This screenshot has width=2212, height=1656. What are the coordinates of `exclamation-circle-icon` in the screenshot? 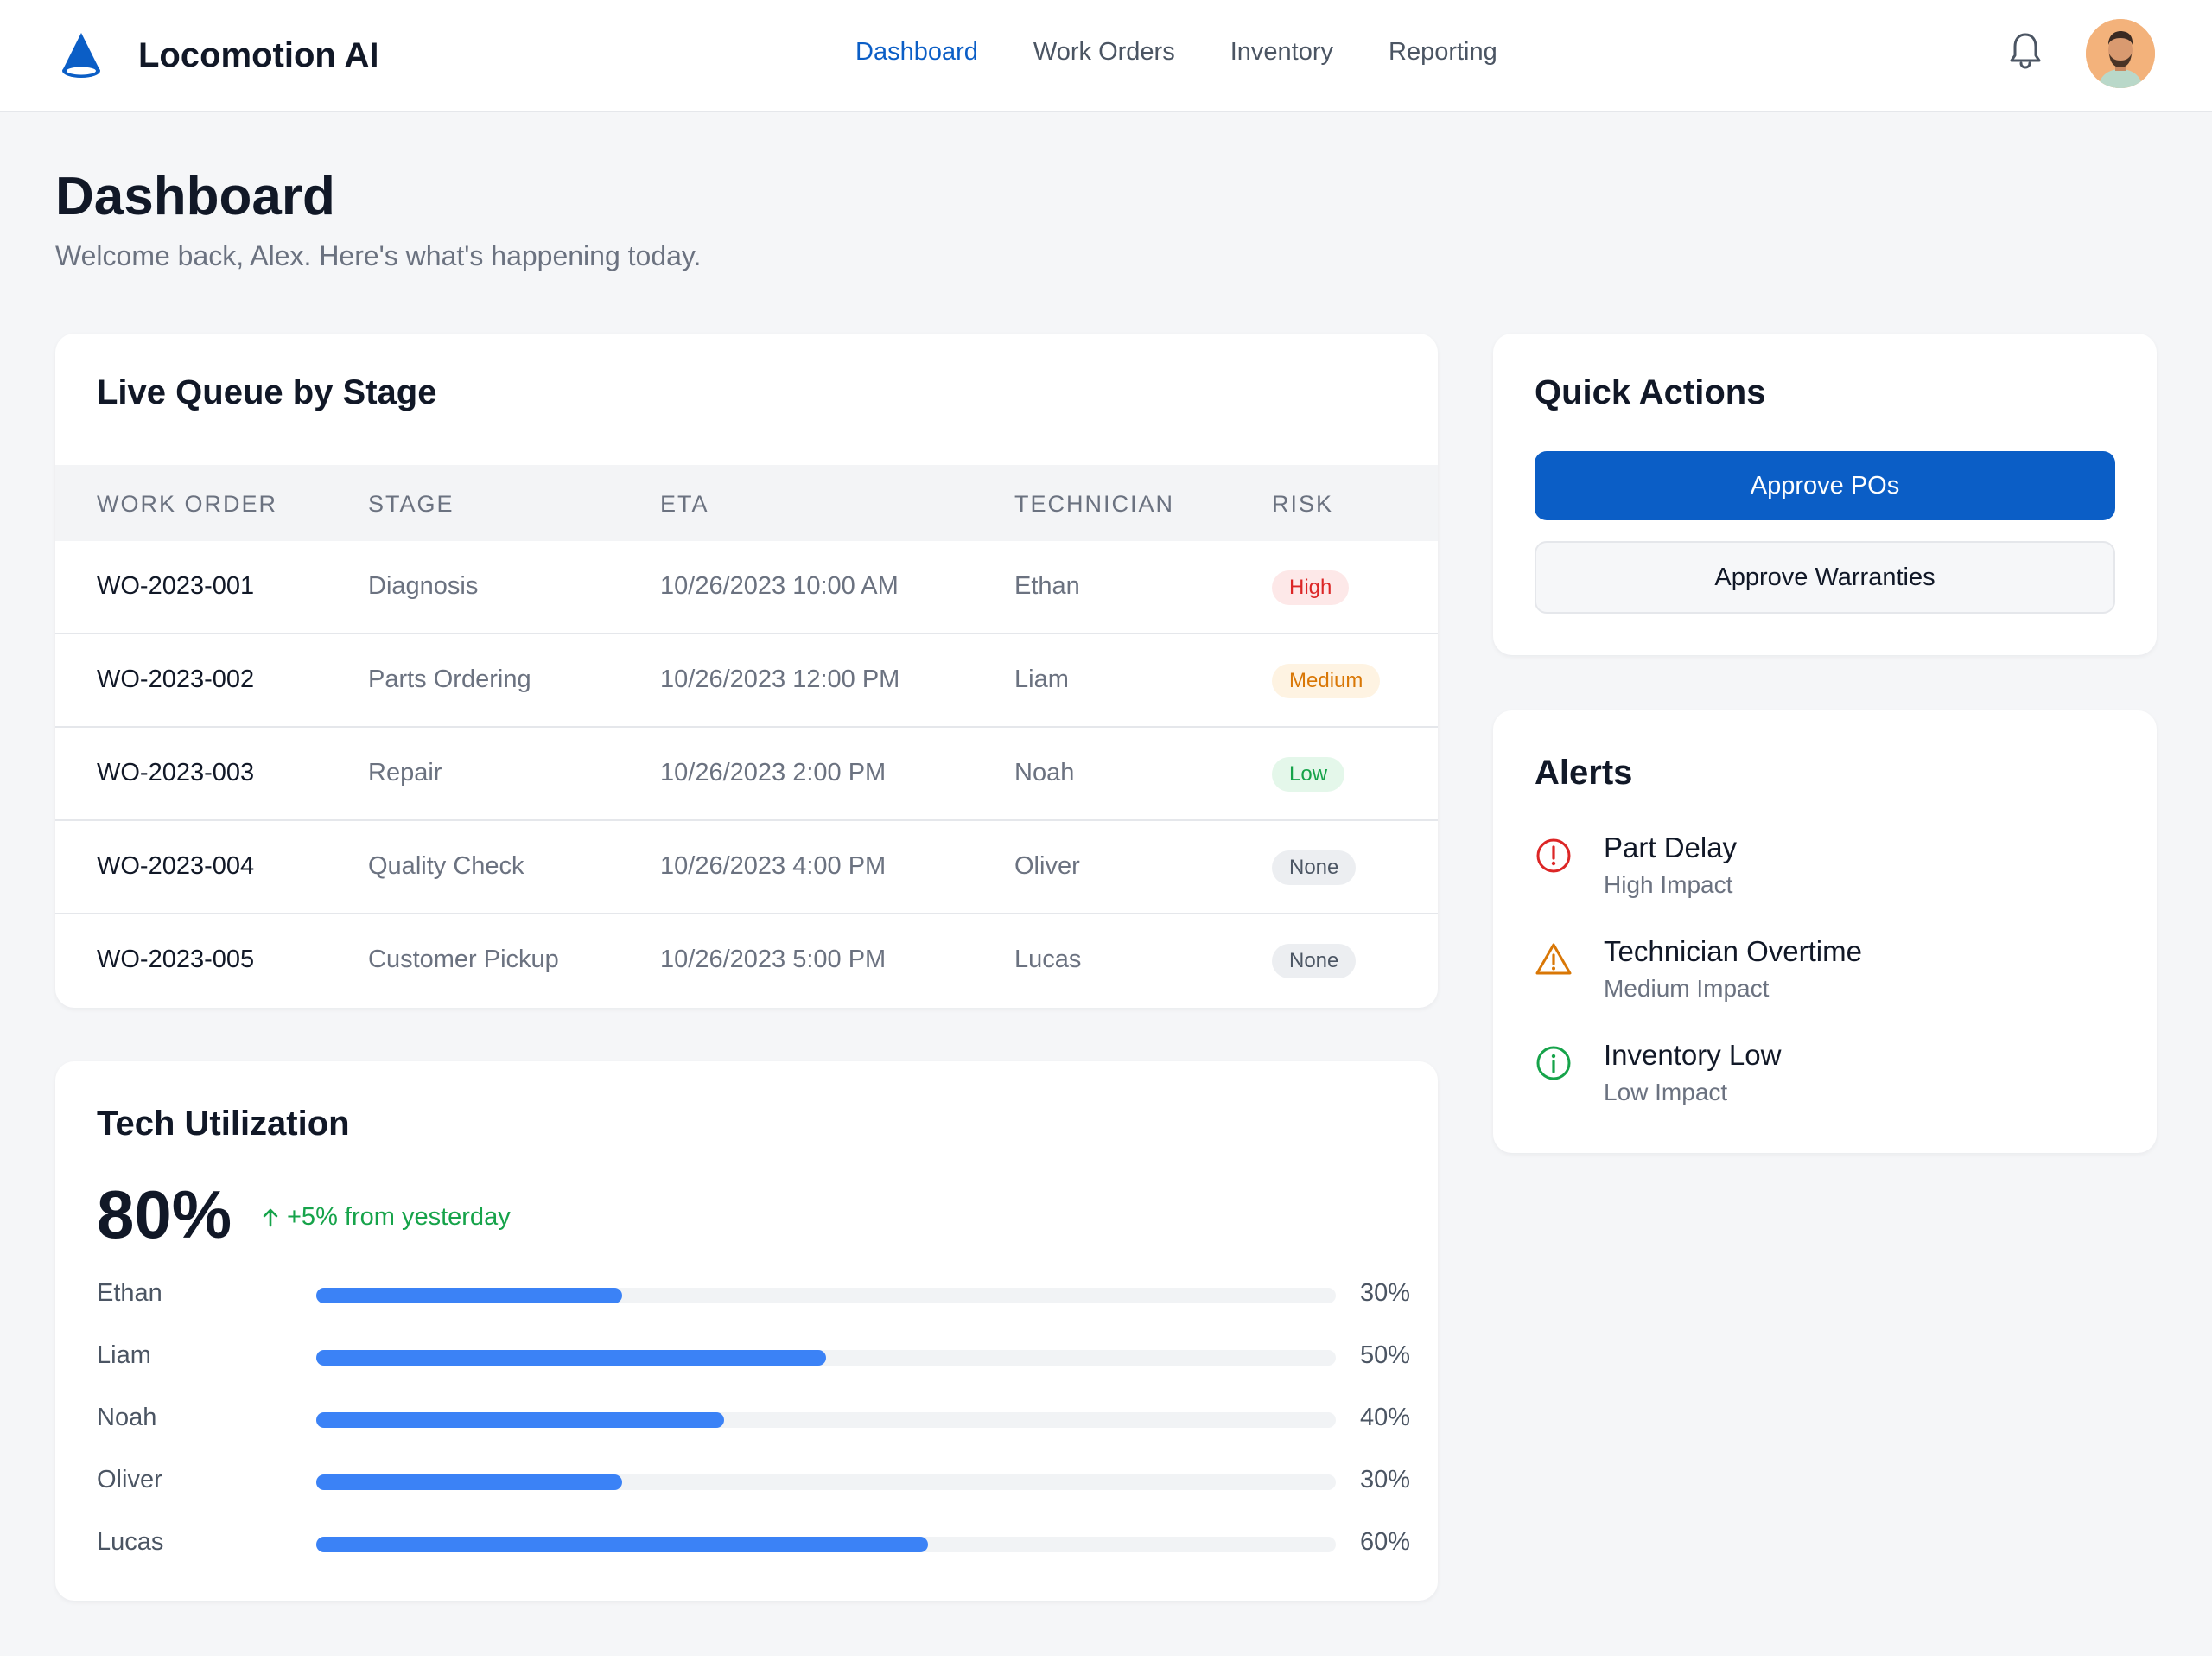 It's located at (1553, 855).